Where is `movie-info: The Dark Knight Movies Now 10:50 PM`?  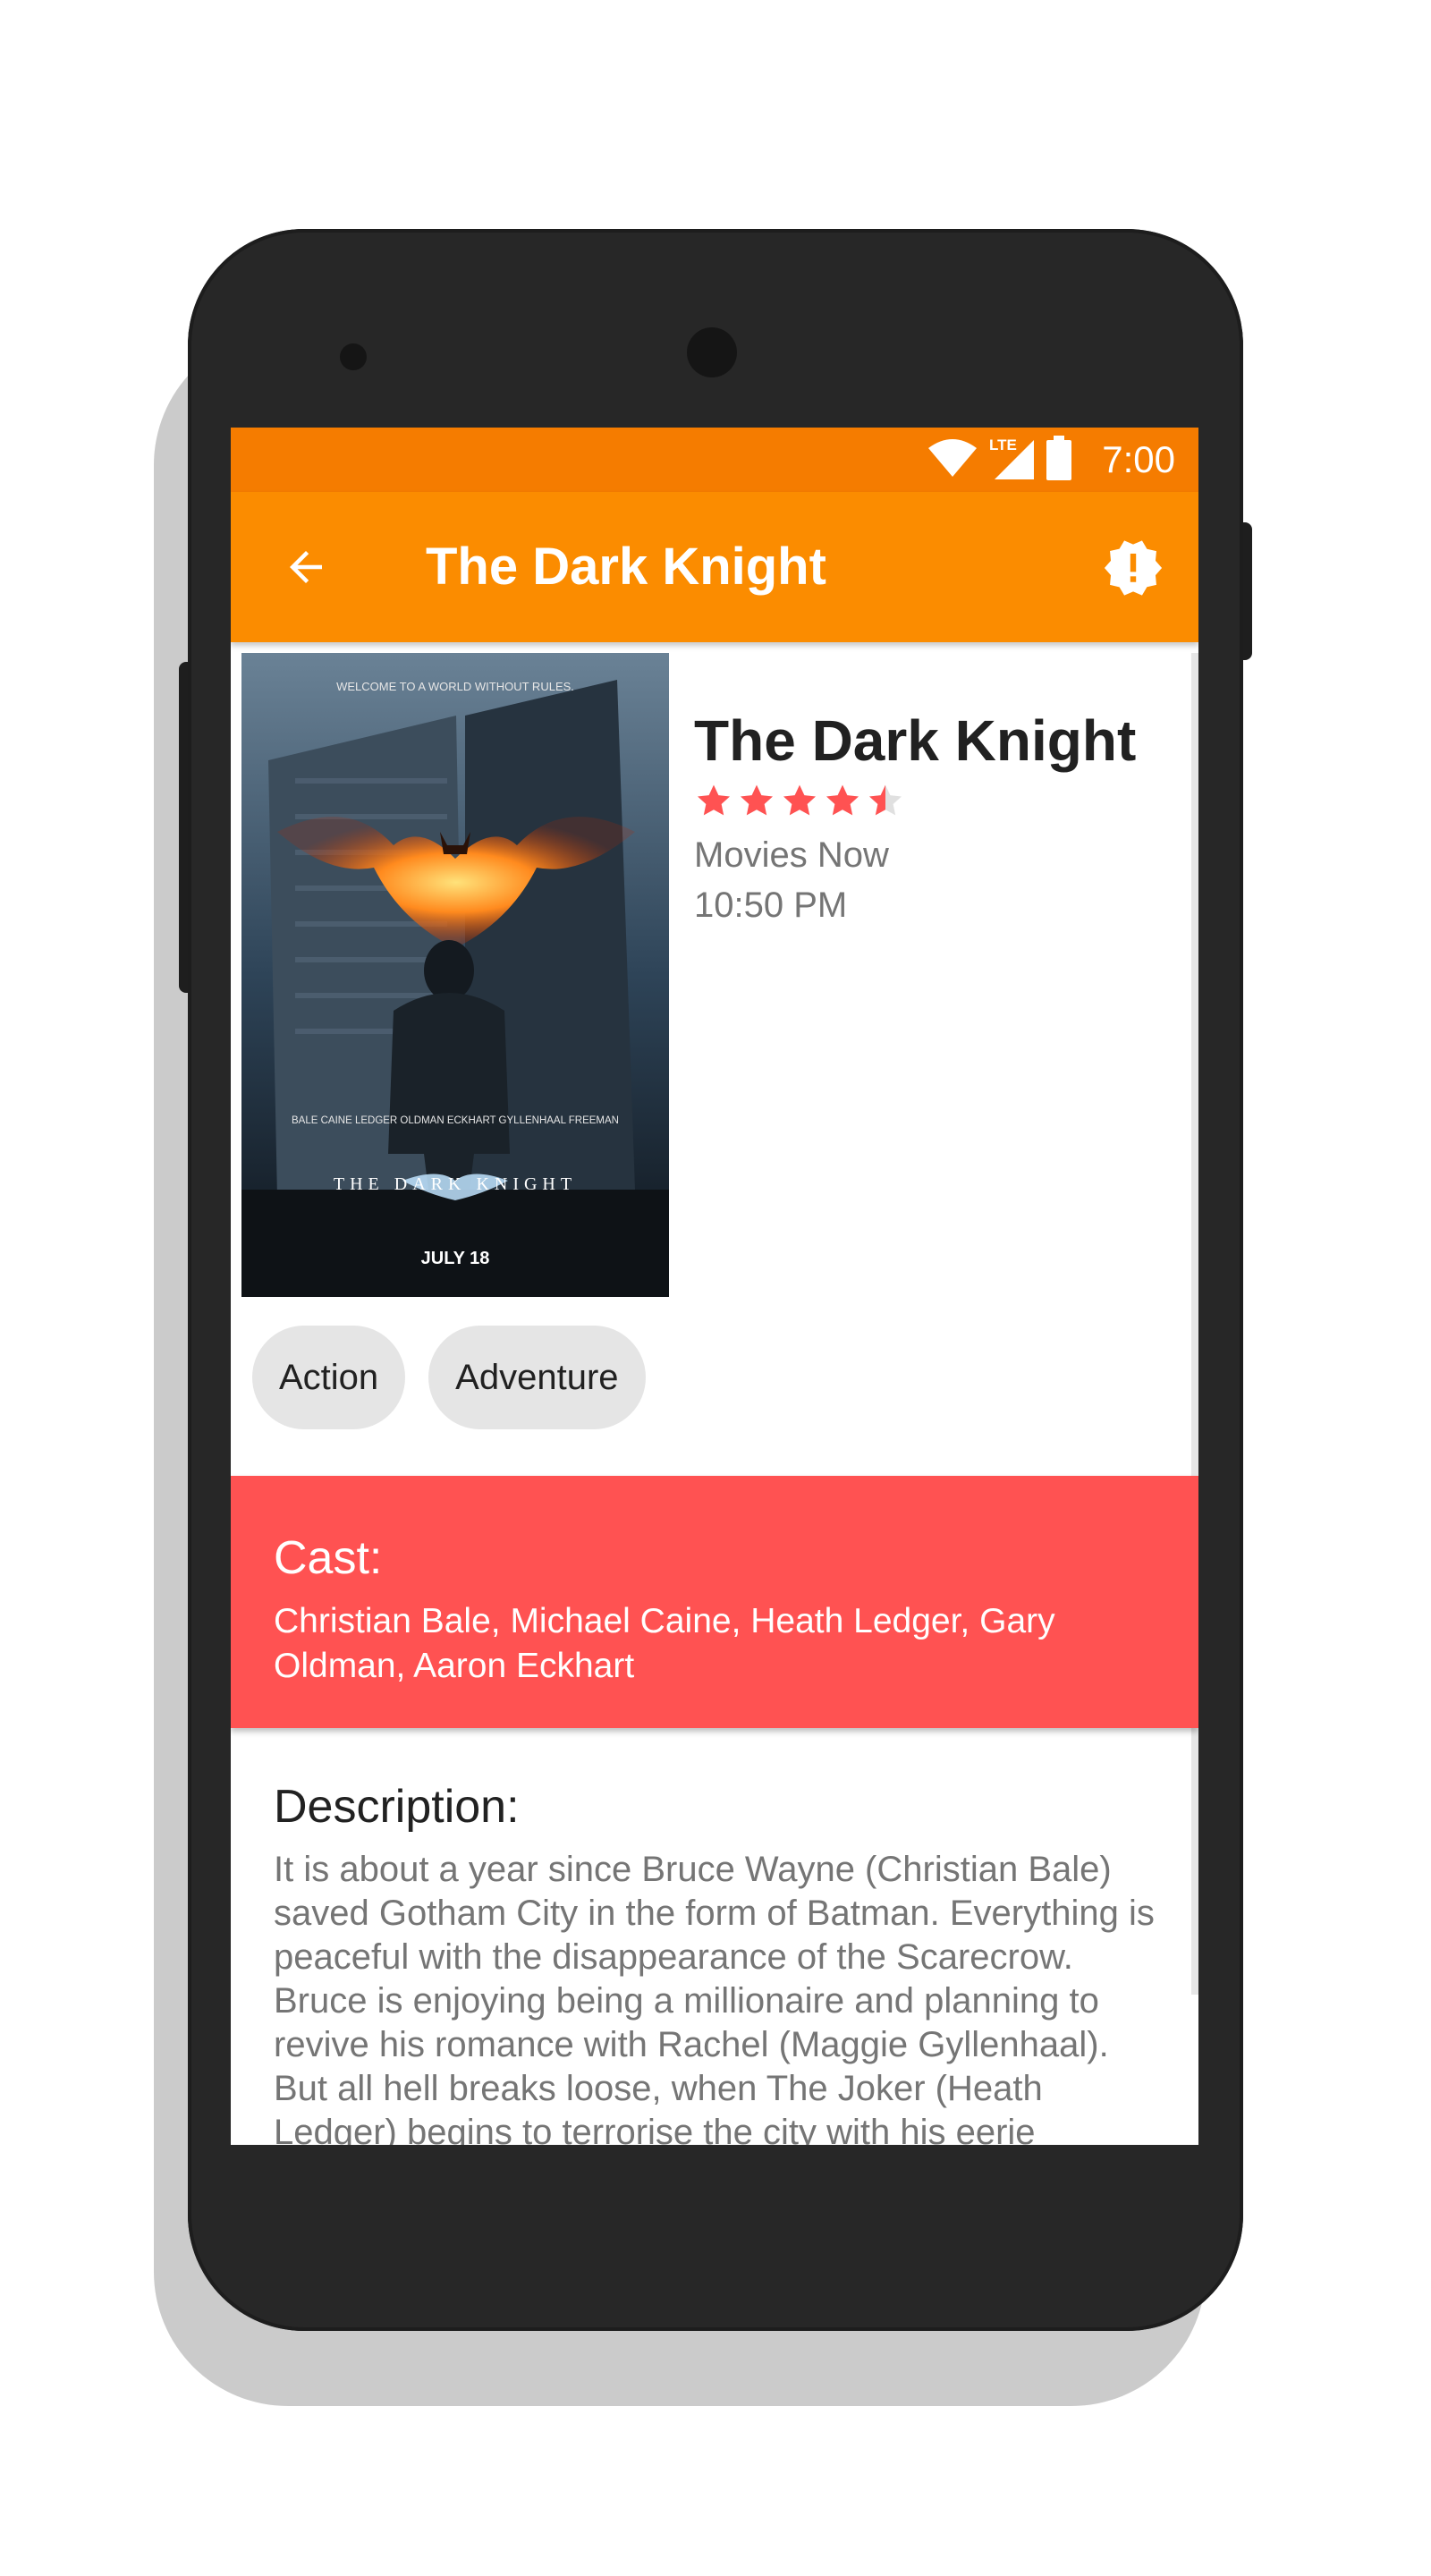
movie-info: The Dark Knight Movies Now 10:50 PM is located at coordinates (936, 817).